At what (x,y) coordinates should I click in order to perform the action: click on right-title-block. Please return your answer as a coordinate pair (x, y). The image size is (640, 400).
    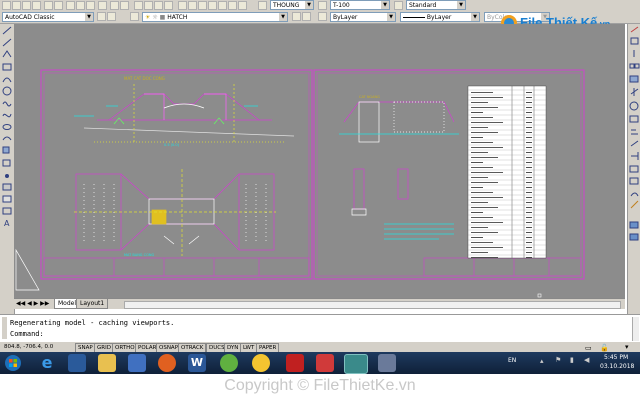
    Looking at the image, I should click on (502, 267).